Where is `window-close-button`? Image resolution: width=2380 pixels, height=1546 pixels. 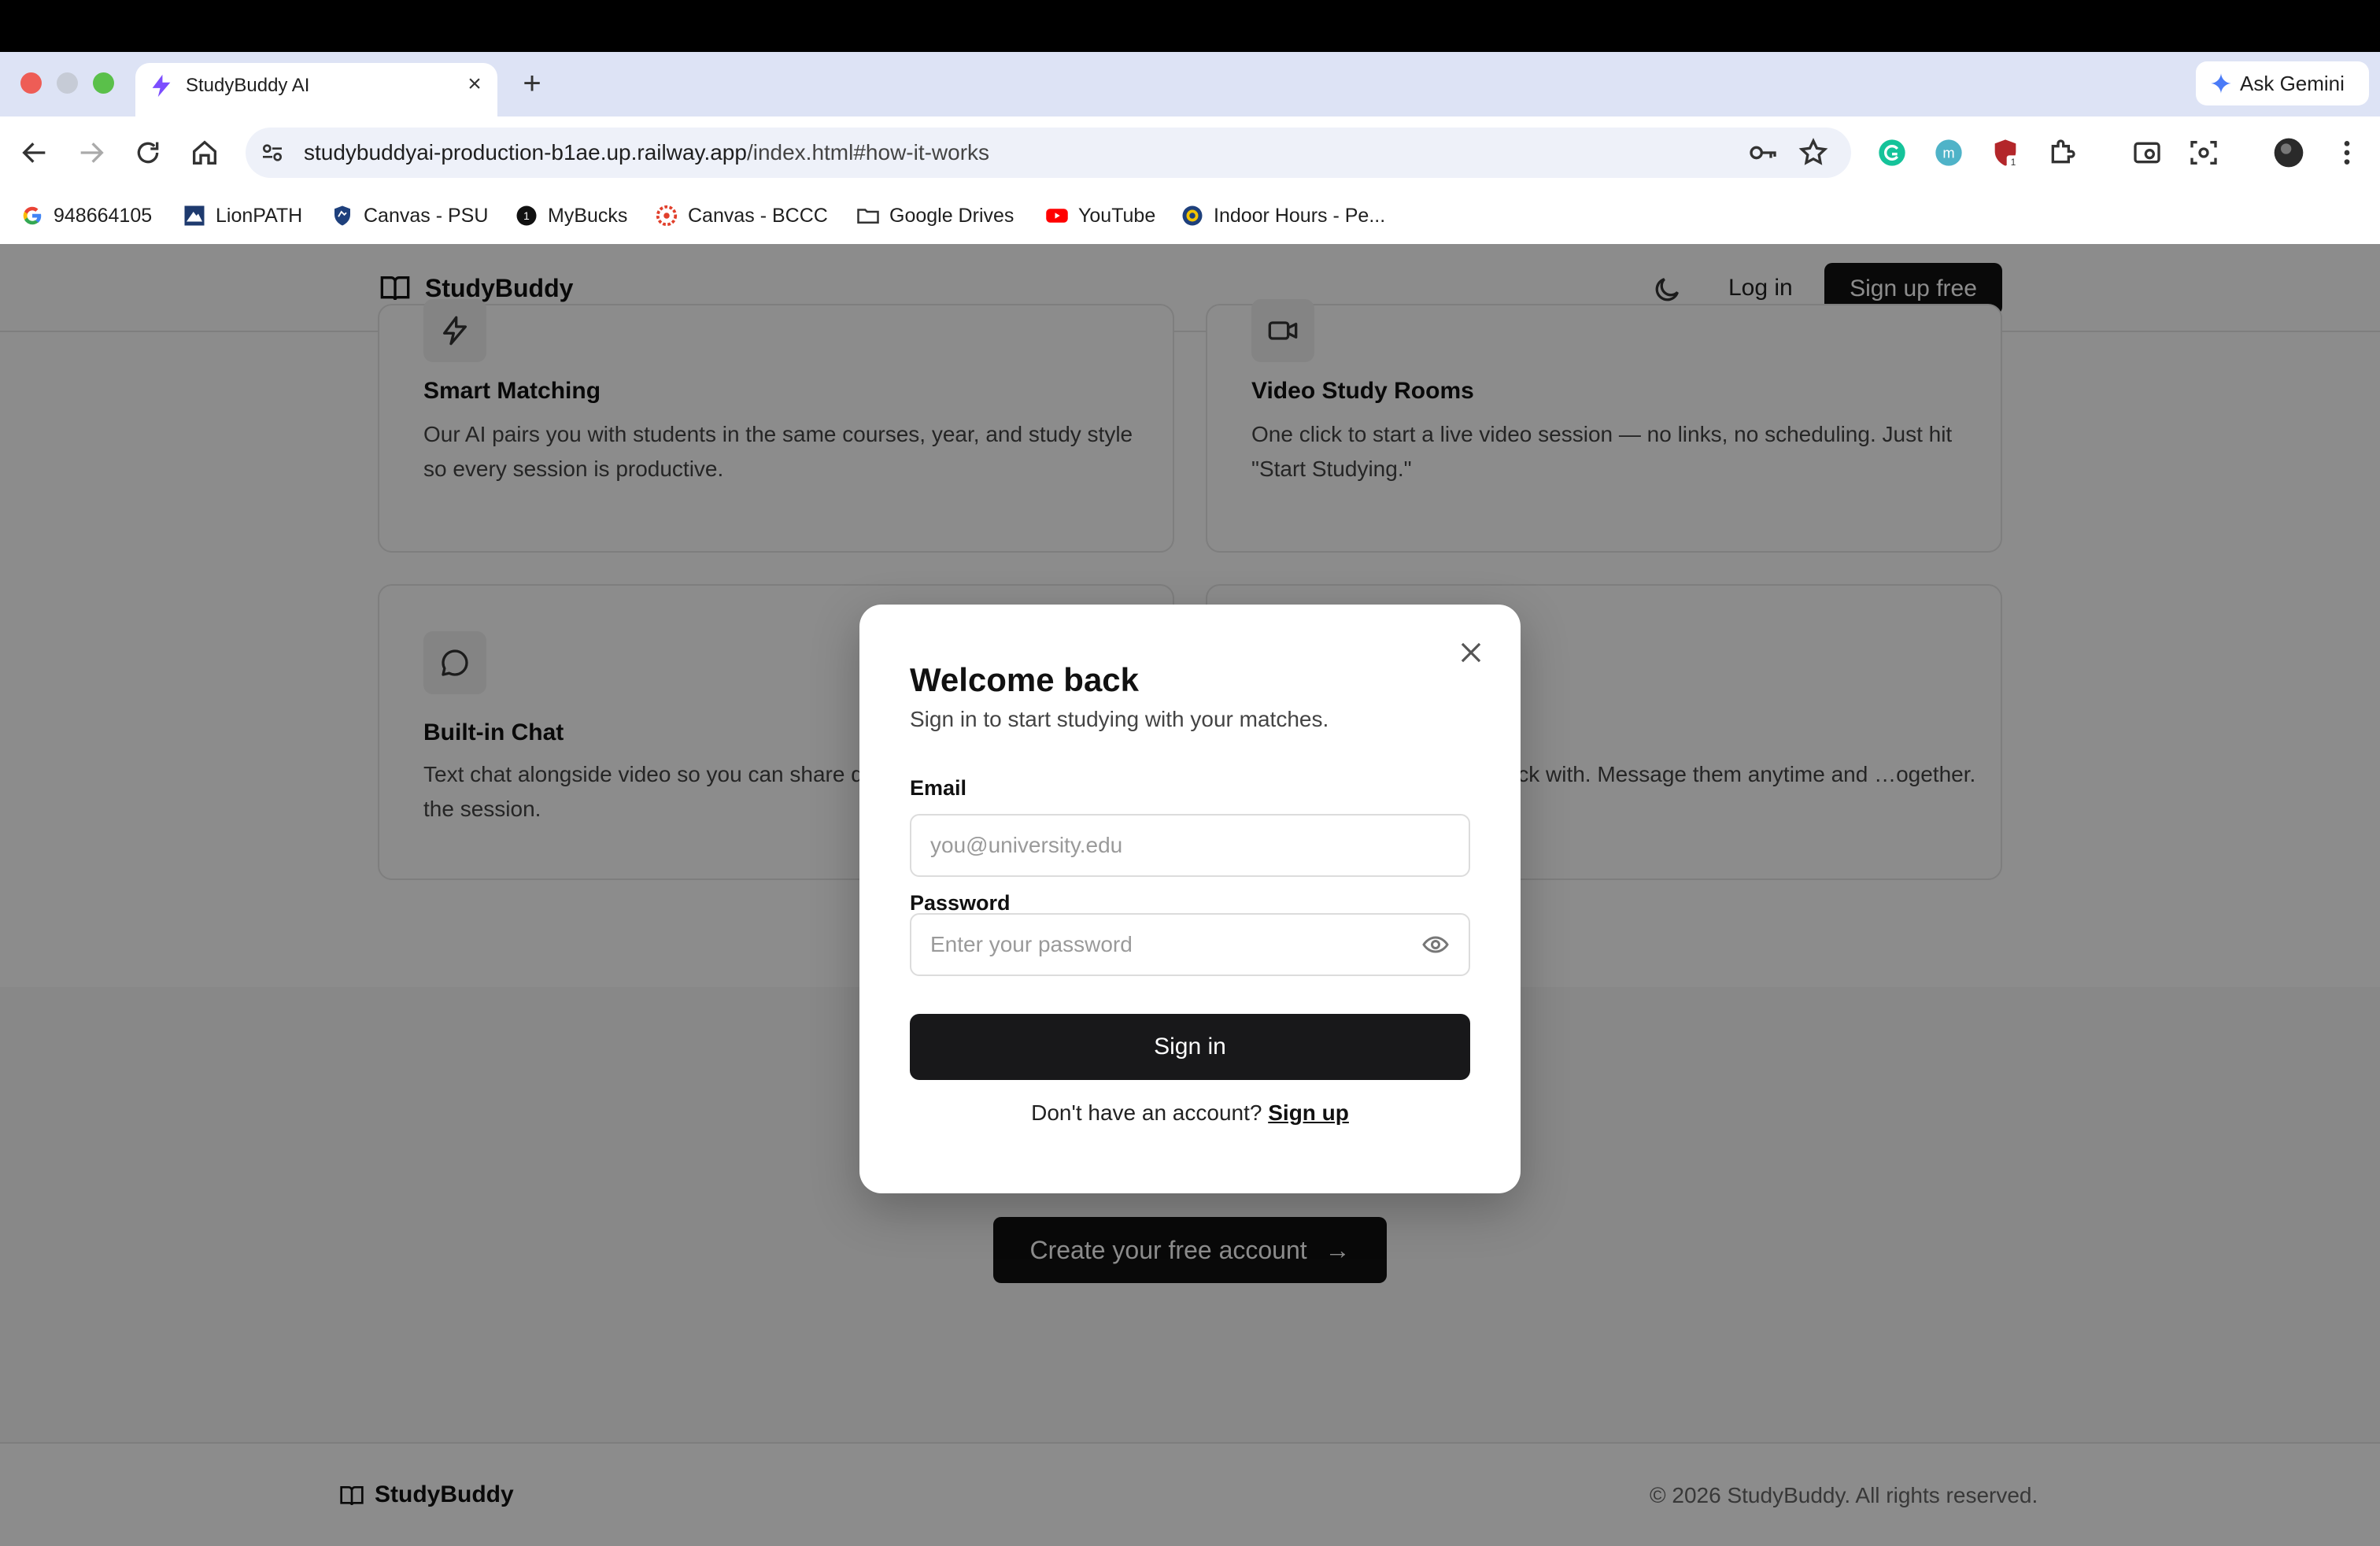
window-close-button is located at coordinates (31, 83).